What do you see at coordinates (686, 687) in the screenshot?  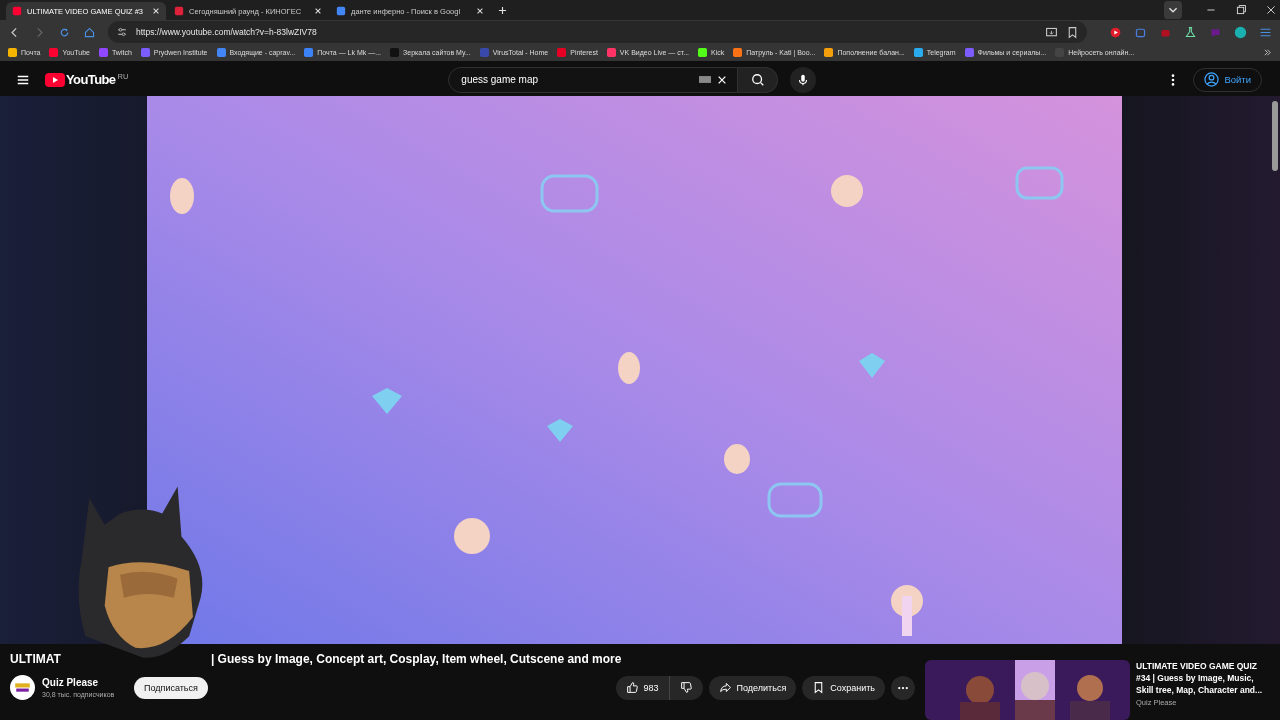 I see `thumbs-down-icon` at bounding box center [686, 687].